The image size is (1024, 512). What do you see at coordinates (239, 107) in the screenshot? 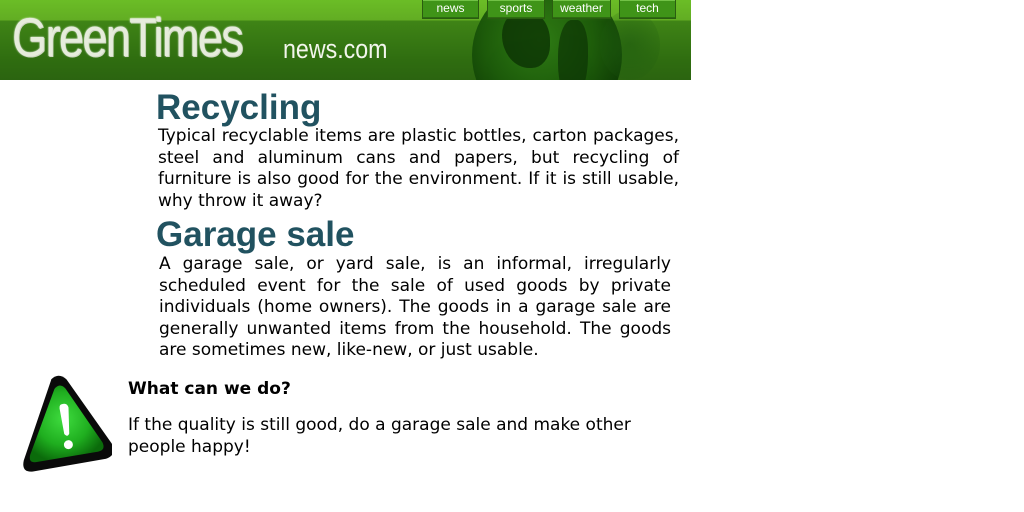
I see `section-title-recycling: Recycling` at bounding box center [239, 107].